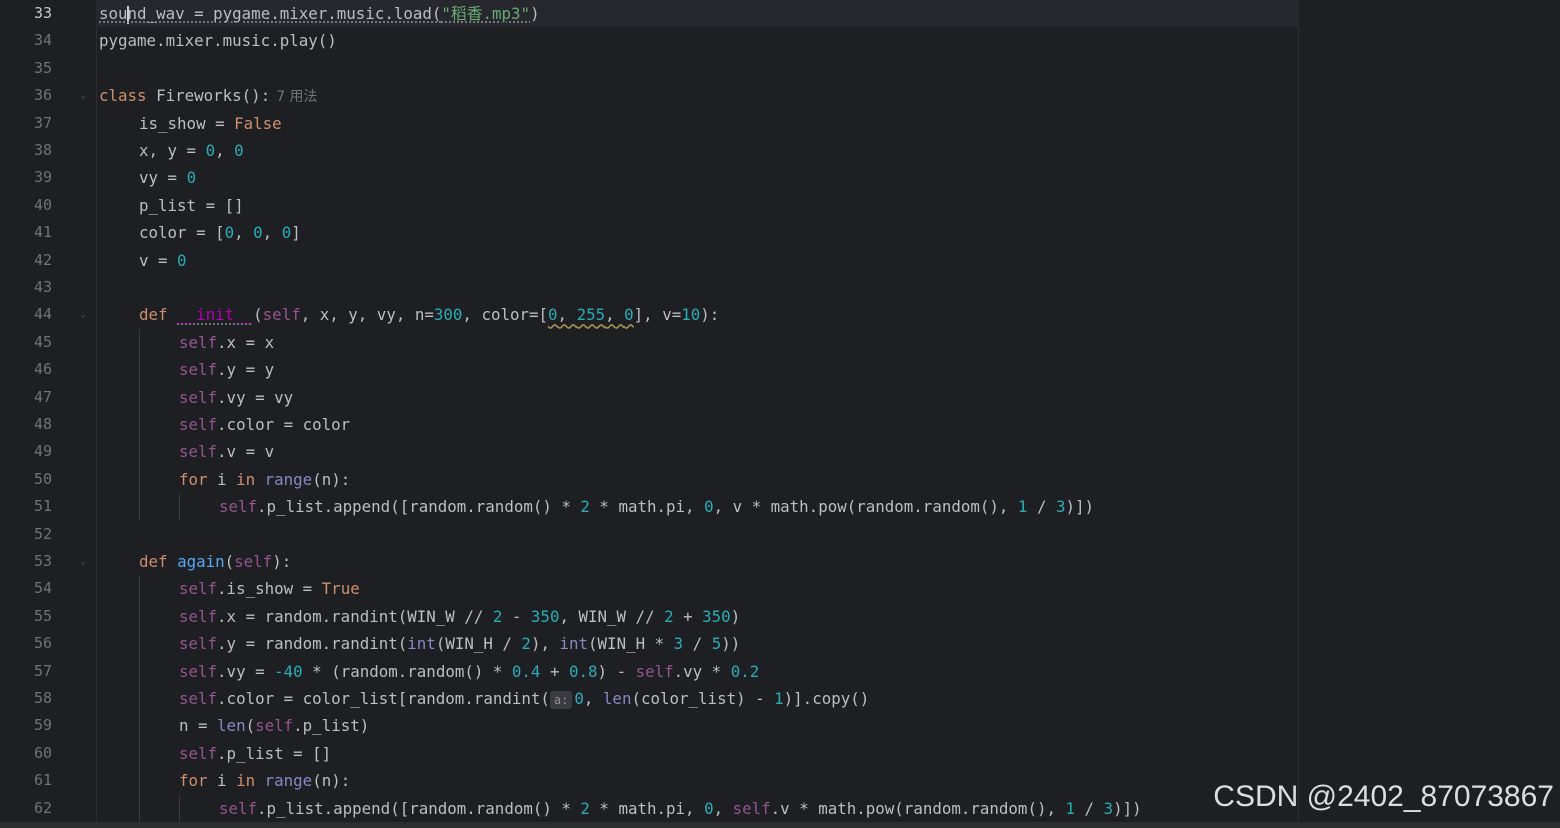 This screenshot has height=828, width=1560. I want to click on keyword-token: False, so click(258, 123).